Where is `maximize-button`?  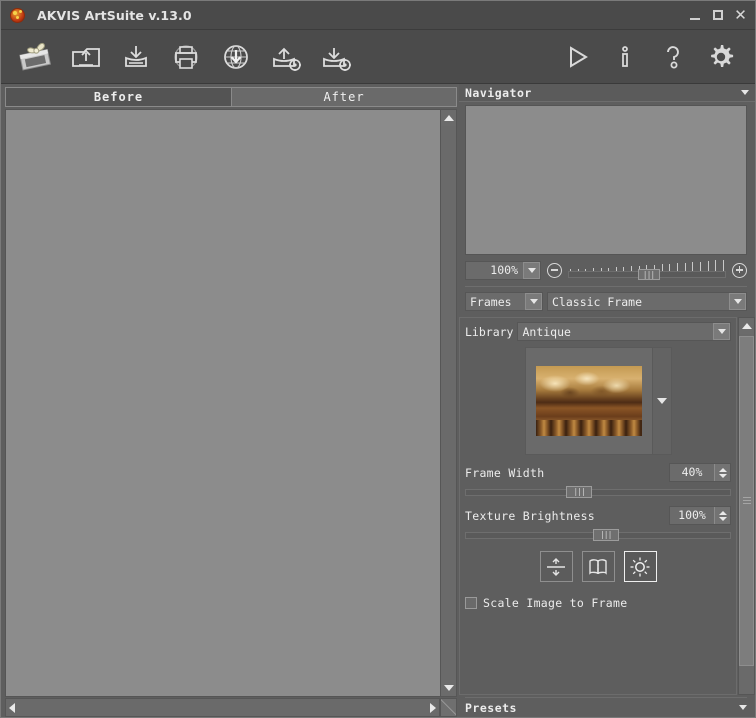 maximize-button is located at coordinates (717, 15).